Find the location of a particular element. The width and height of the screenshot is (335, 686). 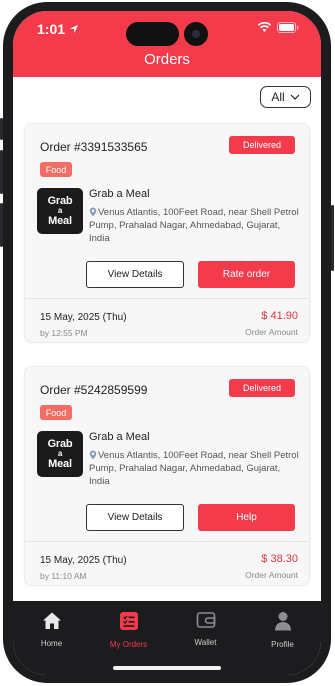

camera-icon is located at coordinates (196, 34).